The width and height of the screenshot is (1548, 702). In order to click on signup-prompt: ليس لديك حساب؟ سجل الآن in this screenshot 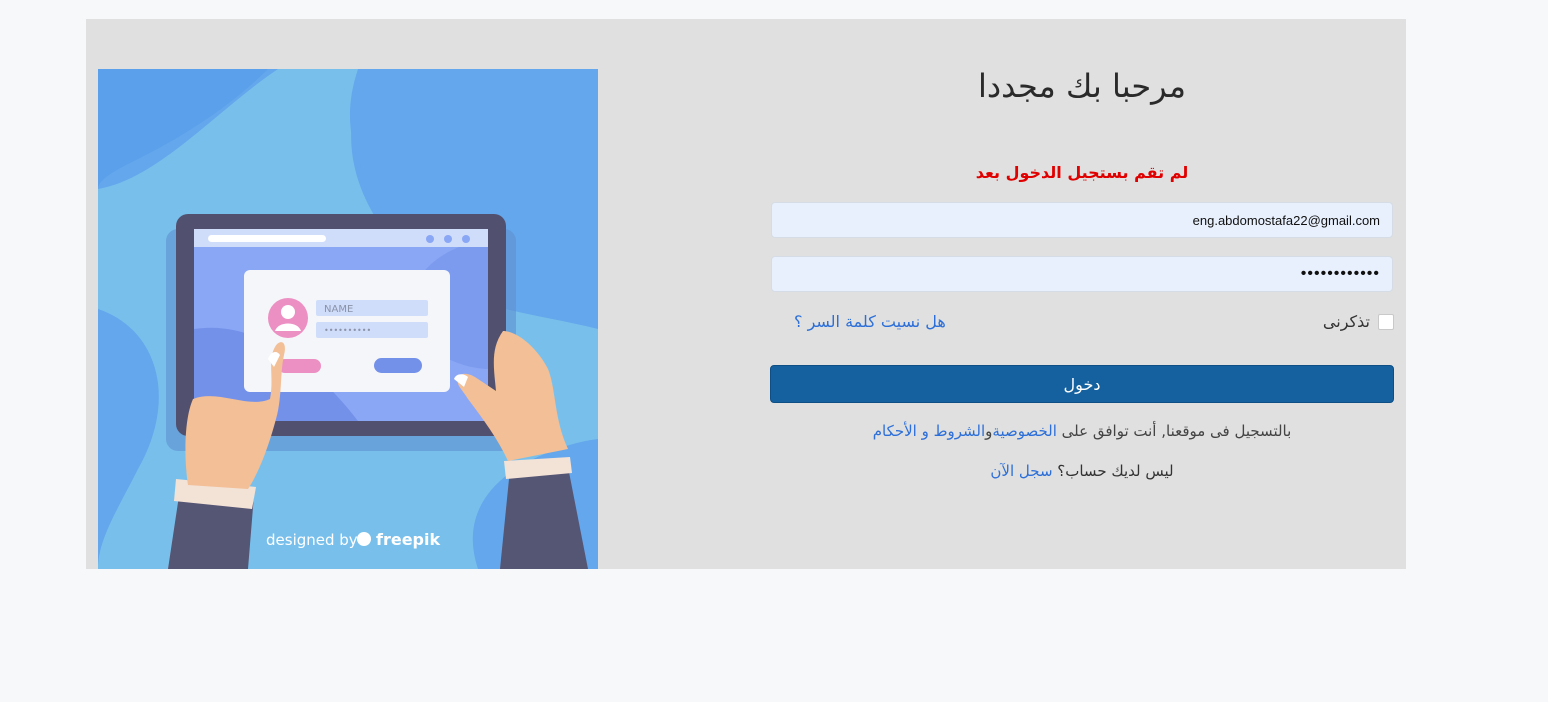, I will do `click(1082, 471)`.